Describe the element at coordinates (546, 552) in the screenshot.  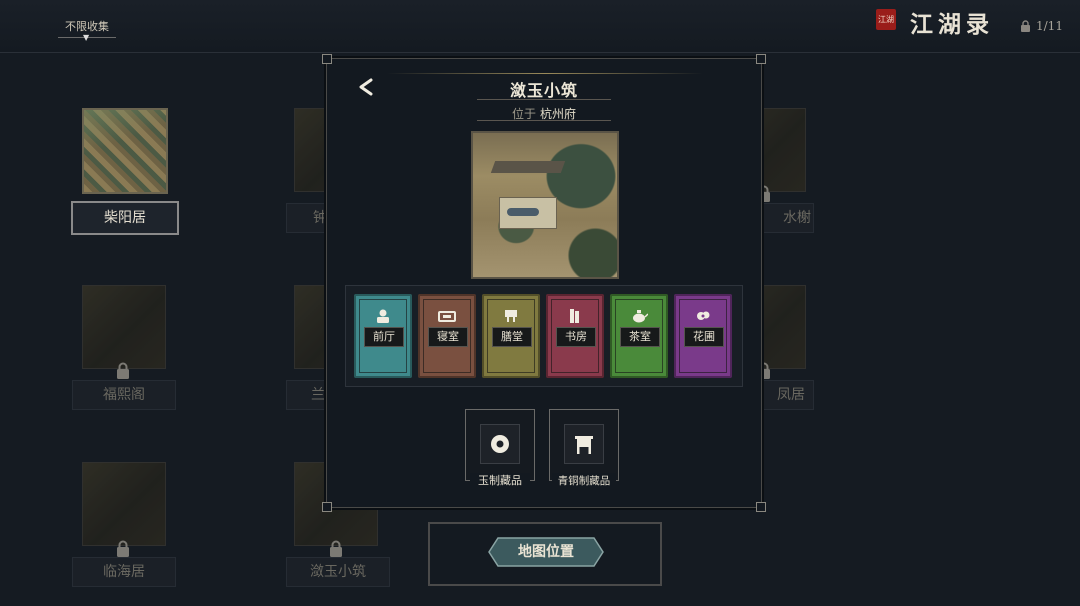
I see `map-location-button: 地图位置` at that location.